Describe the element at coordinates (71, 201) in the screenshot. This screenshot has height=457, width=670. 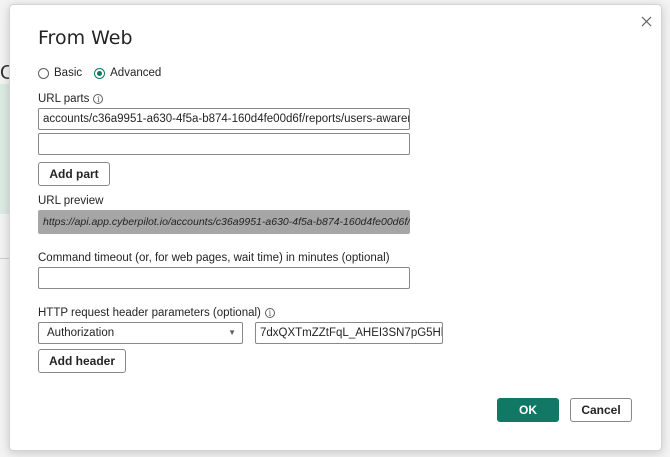
I see `url-preview-label: URL preview` at that location.